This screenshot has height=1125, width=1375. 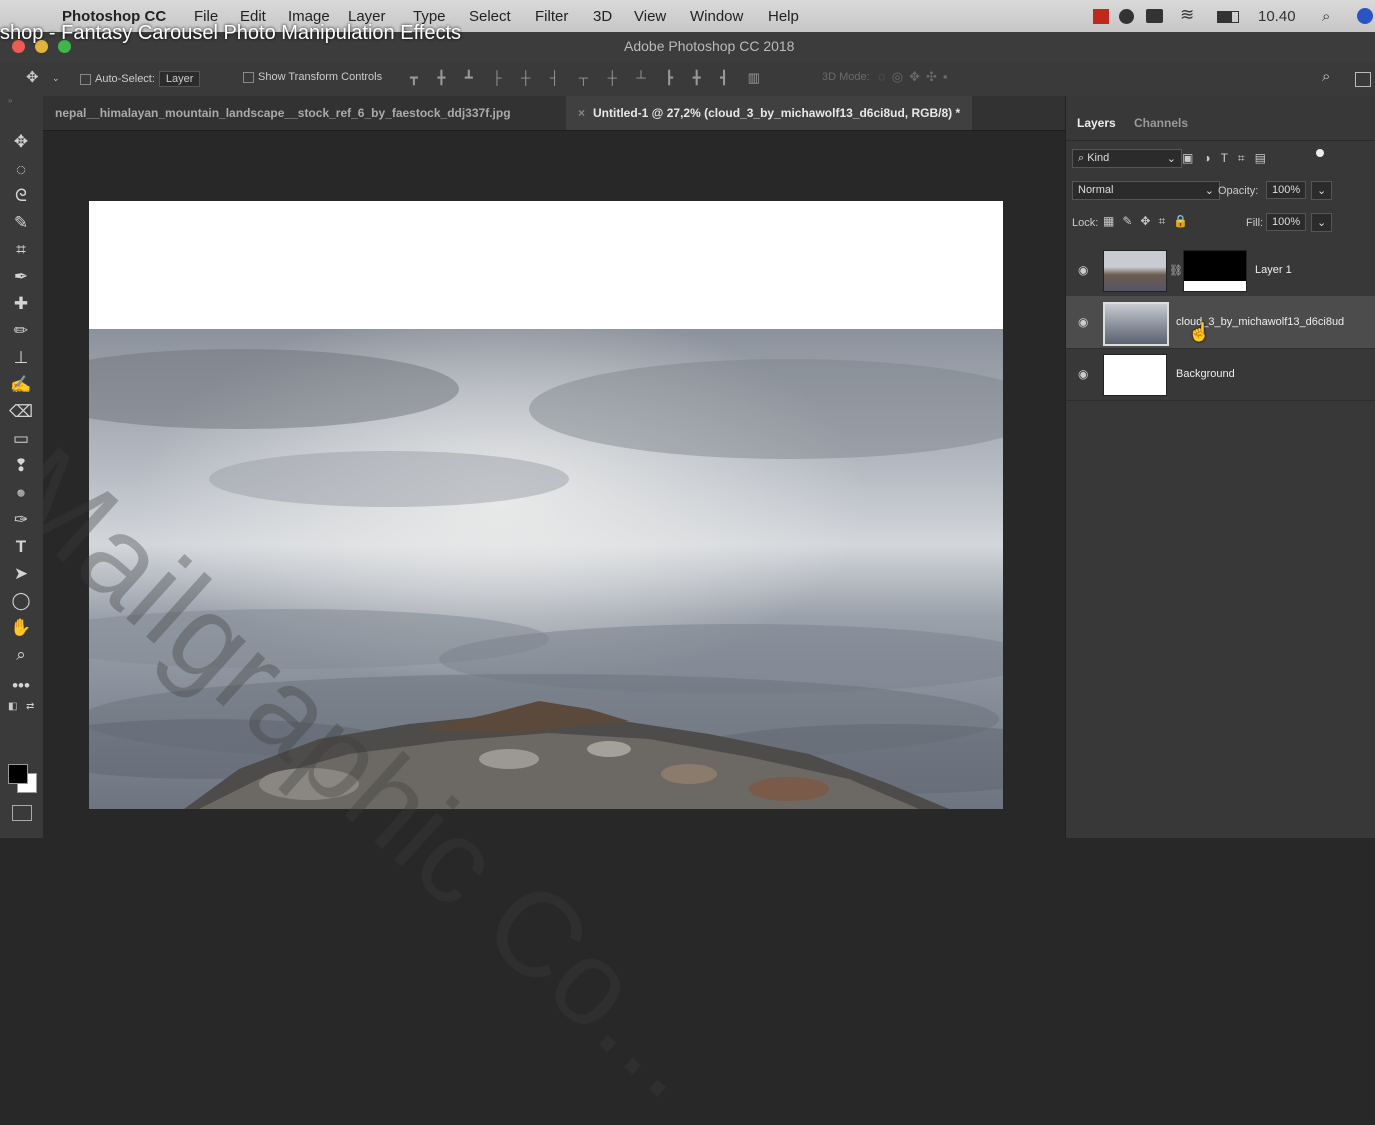 I want to click on tab-layers: Layers, so click(x=1096, y=123).